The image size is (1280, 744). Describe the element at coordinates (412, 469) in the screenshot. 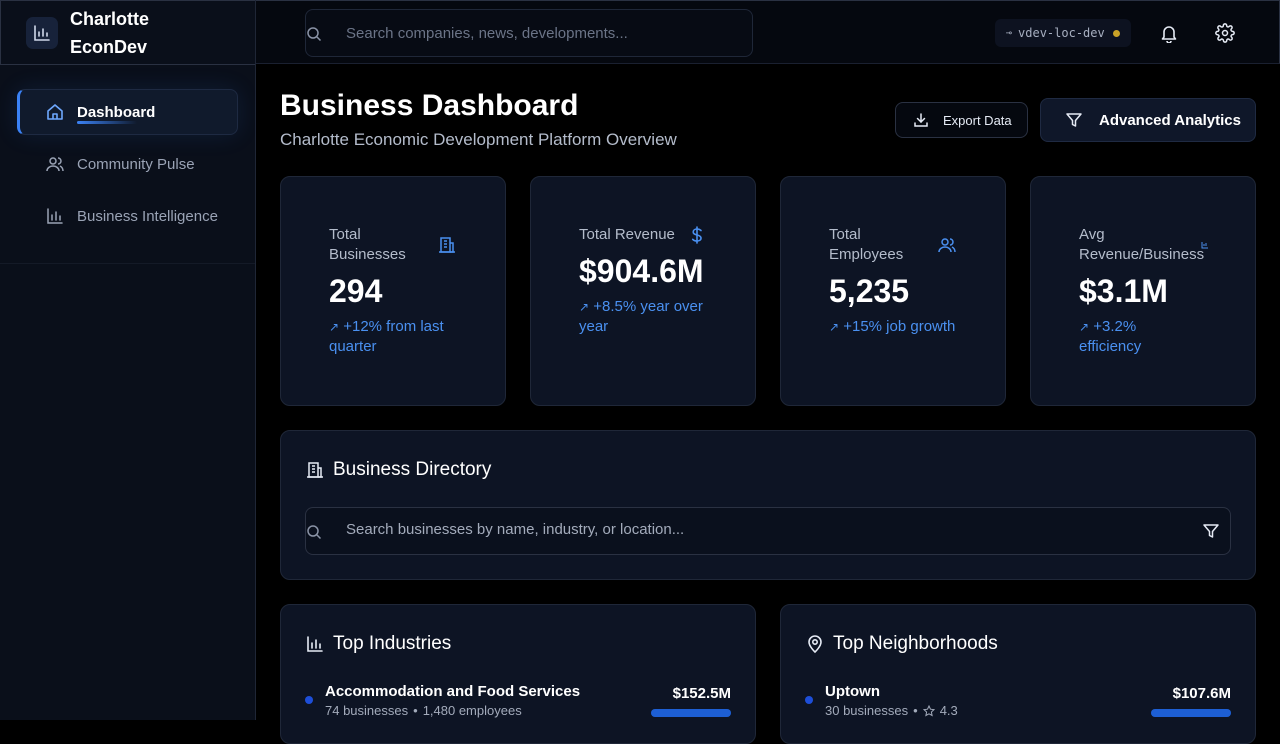

I see `business-directory-title: Business Directory` at that location.